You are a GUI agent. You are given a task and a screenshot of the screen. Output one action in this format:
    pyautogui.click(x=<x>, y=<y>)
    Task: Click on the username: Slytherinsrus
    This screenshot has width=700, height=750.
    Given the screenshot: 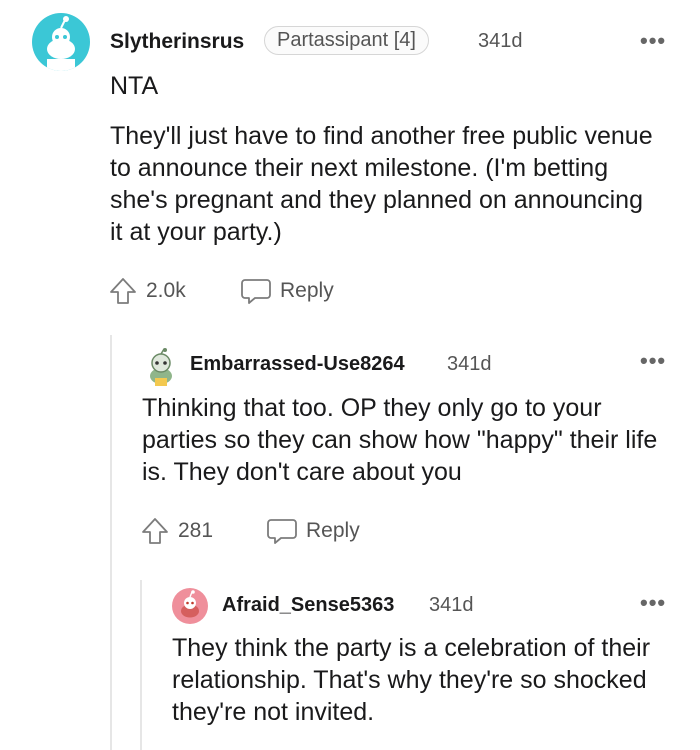 What is the action you would take?
    pyautogui.click(x=177, y=42)
    